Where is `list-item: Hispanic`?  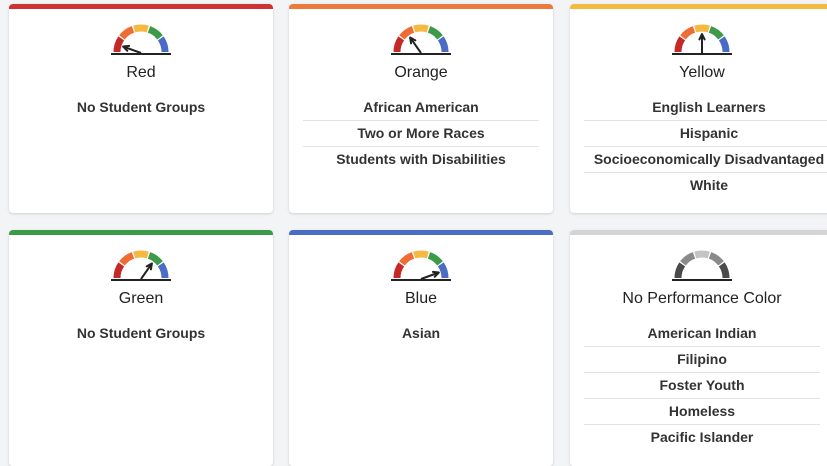
list-item: Hispanic is located at coordinates (705, 134).